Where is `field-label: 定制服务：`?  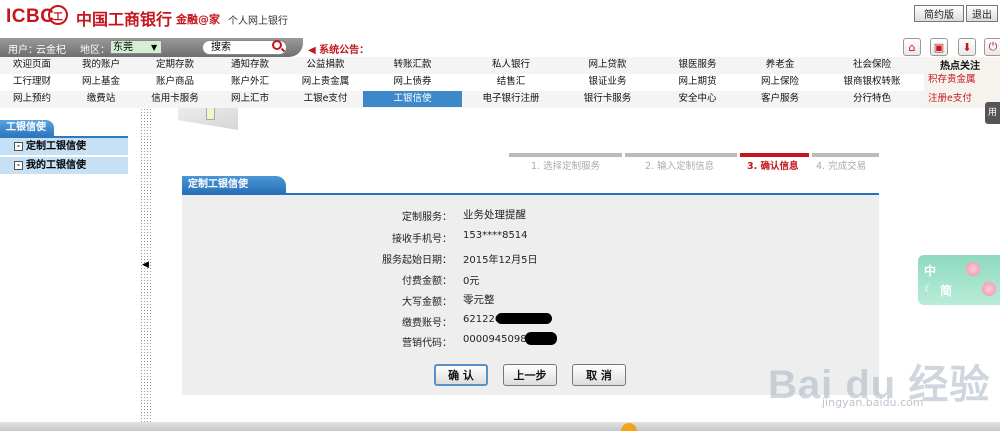 field-label: 定制服务： is located at coordinates (427, 217).